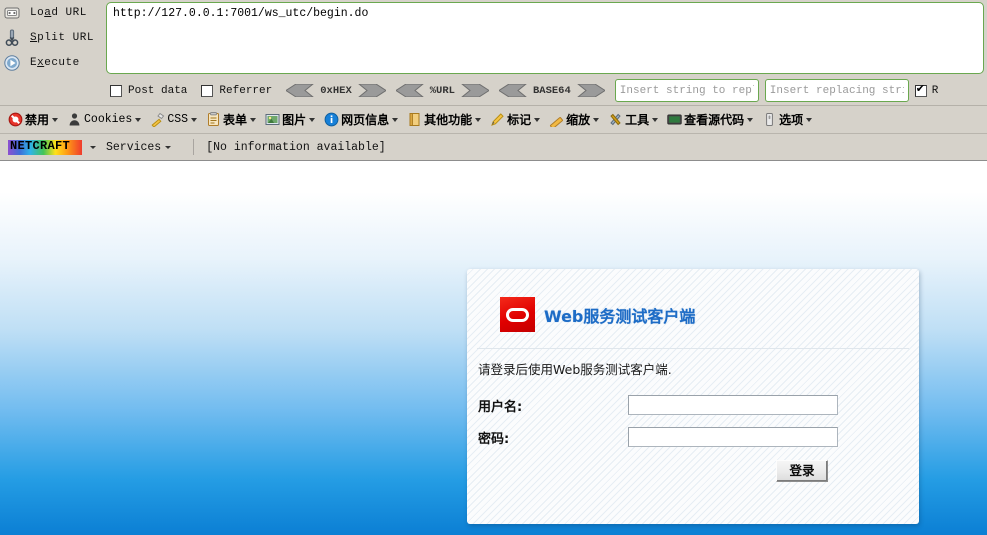 Image resolution: width=987 pixels, height=535 pixels. I want to click on base64-encoder-label: BASE64, so click(551, 90).